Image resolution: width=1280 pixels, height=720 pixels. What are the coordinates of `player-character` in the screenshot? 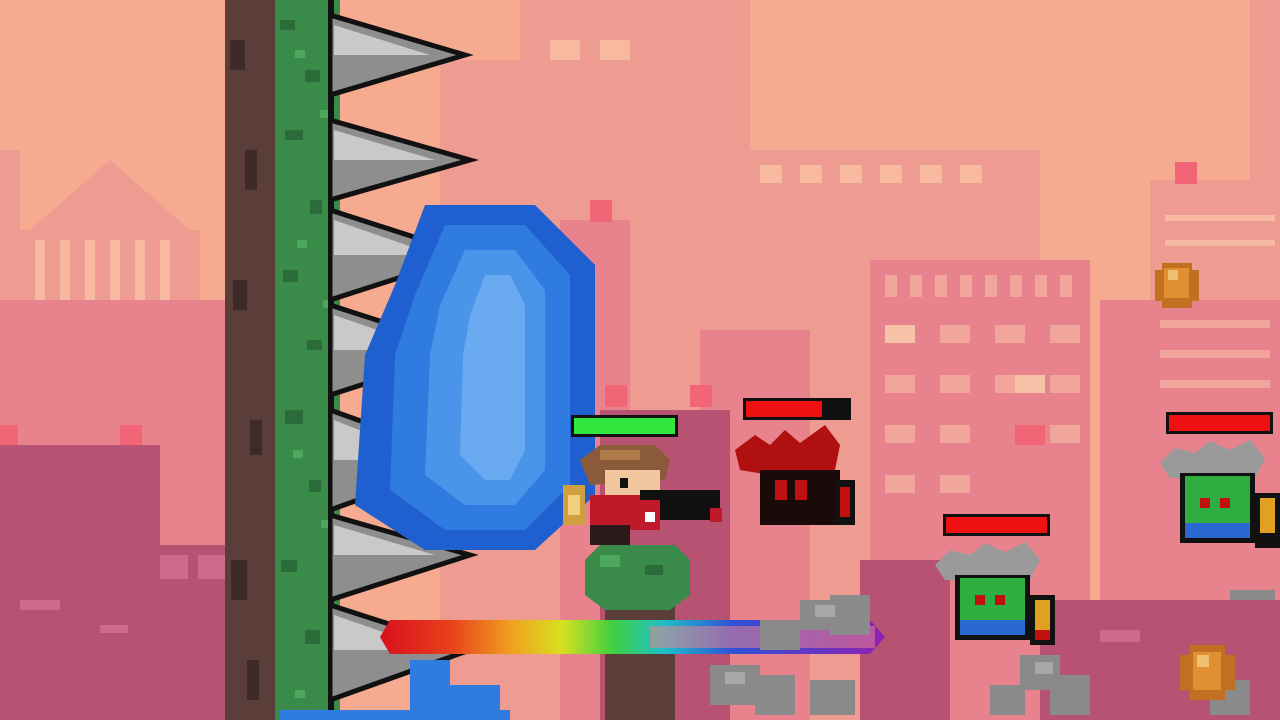 It's located at (642, 495).